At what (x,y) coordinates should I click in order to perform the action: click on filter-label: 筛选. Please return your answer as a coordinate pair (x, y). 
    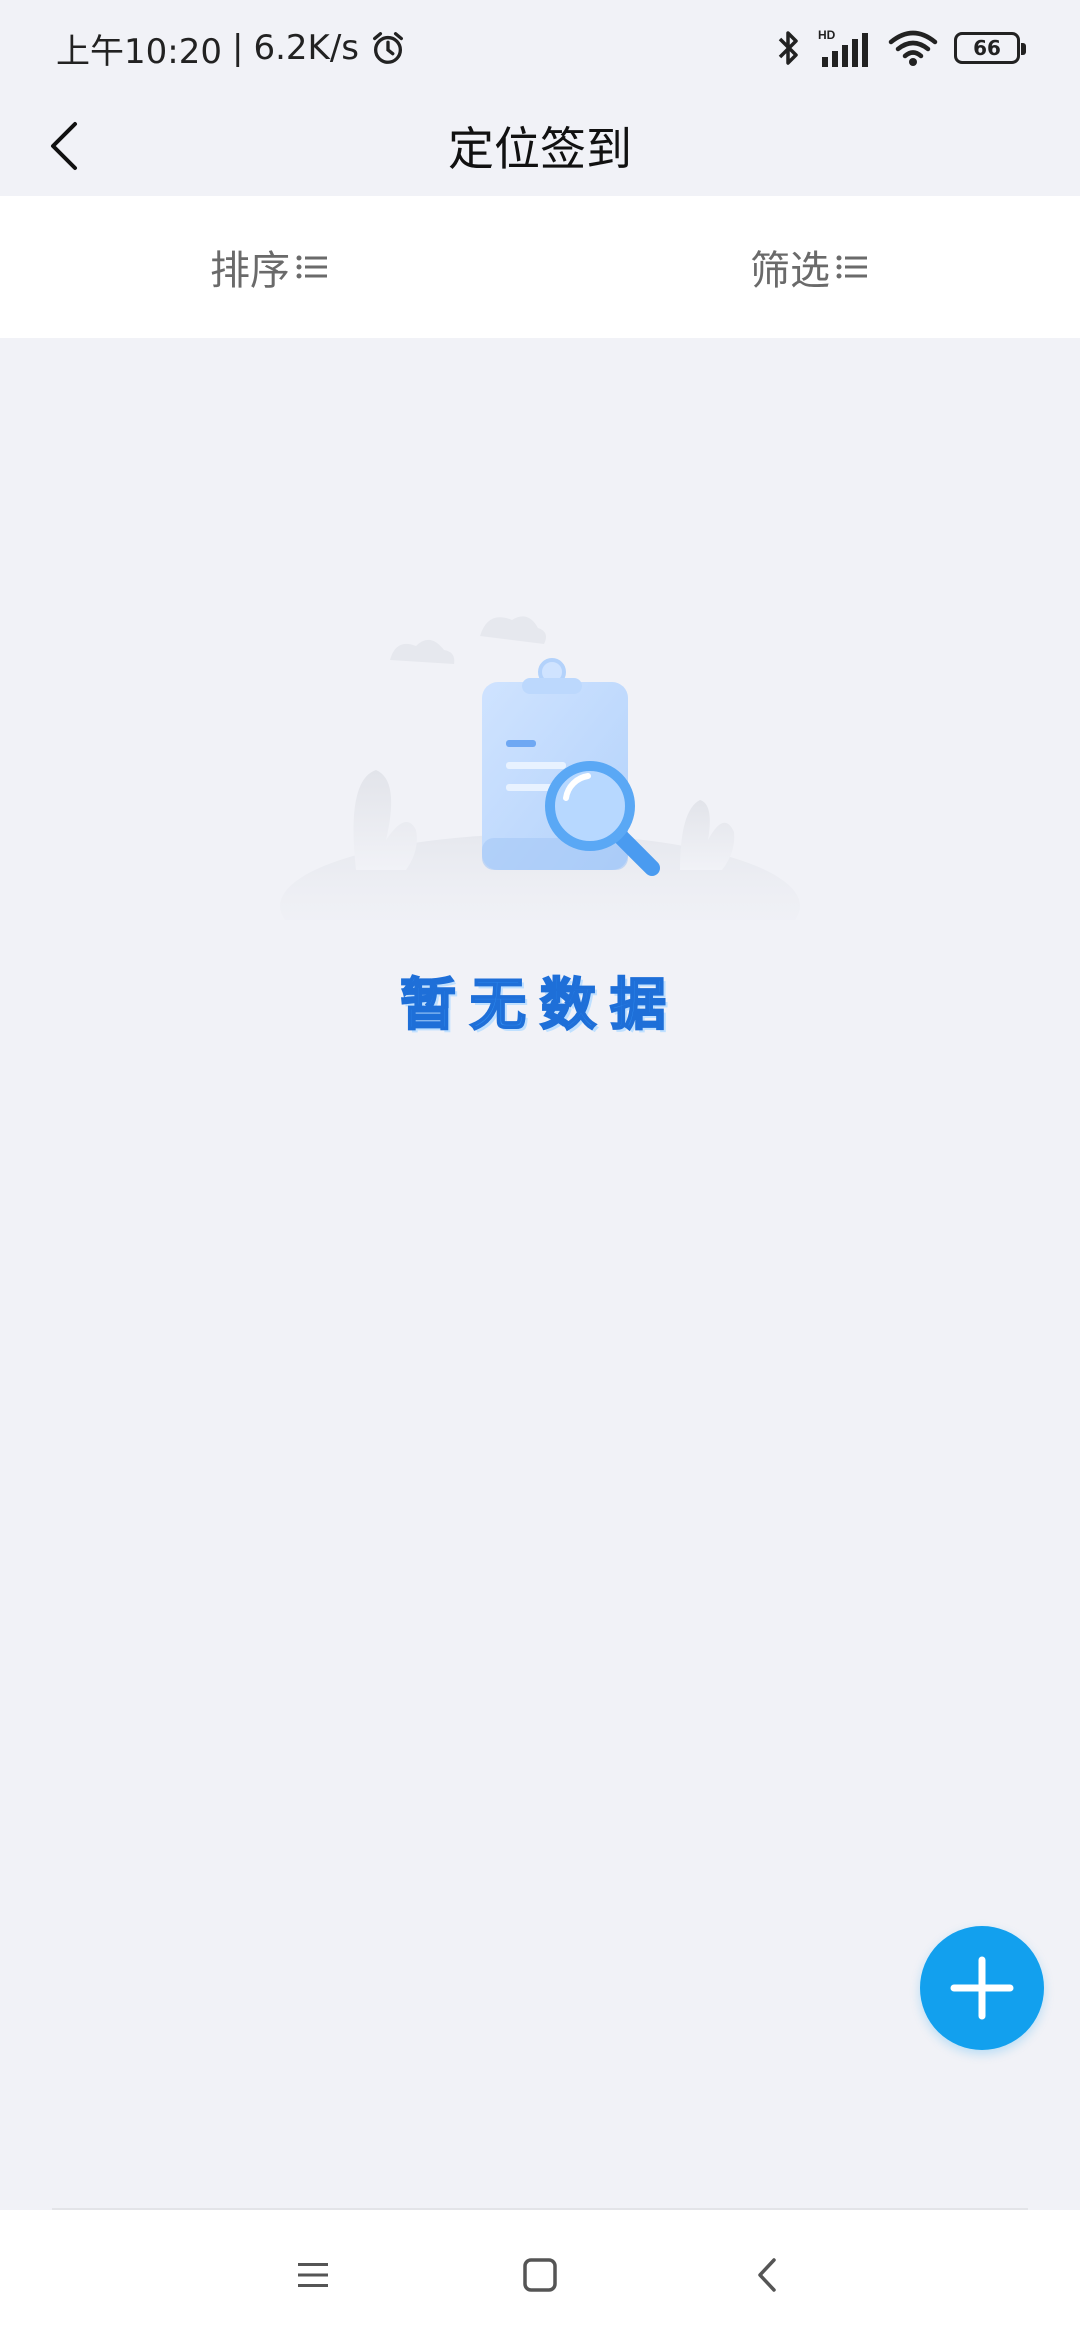
    Looking at the image, I should click on (790, 271).